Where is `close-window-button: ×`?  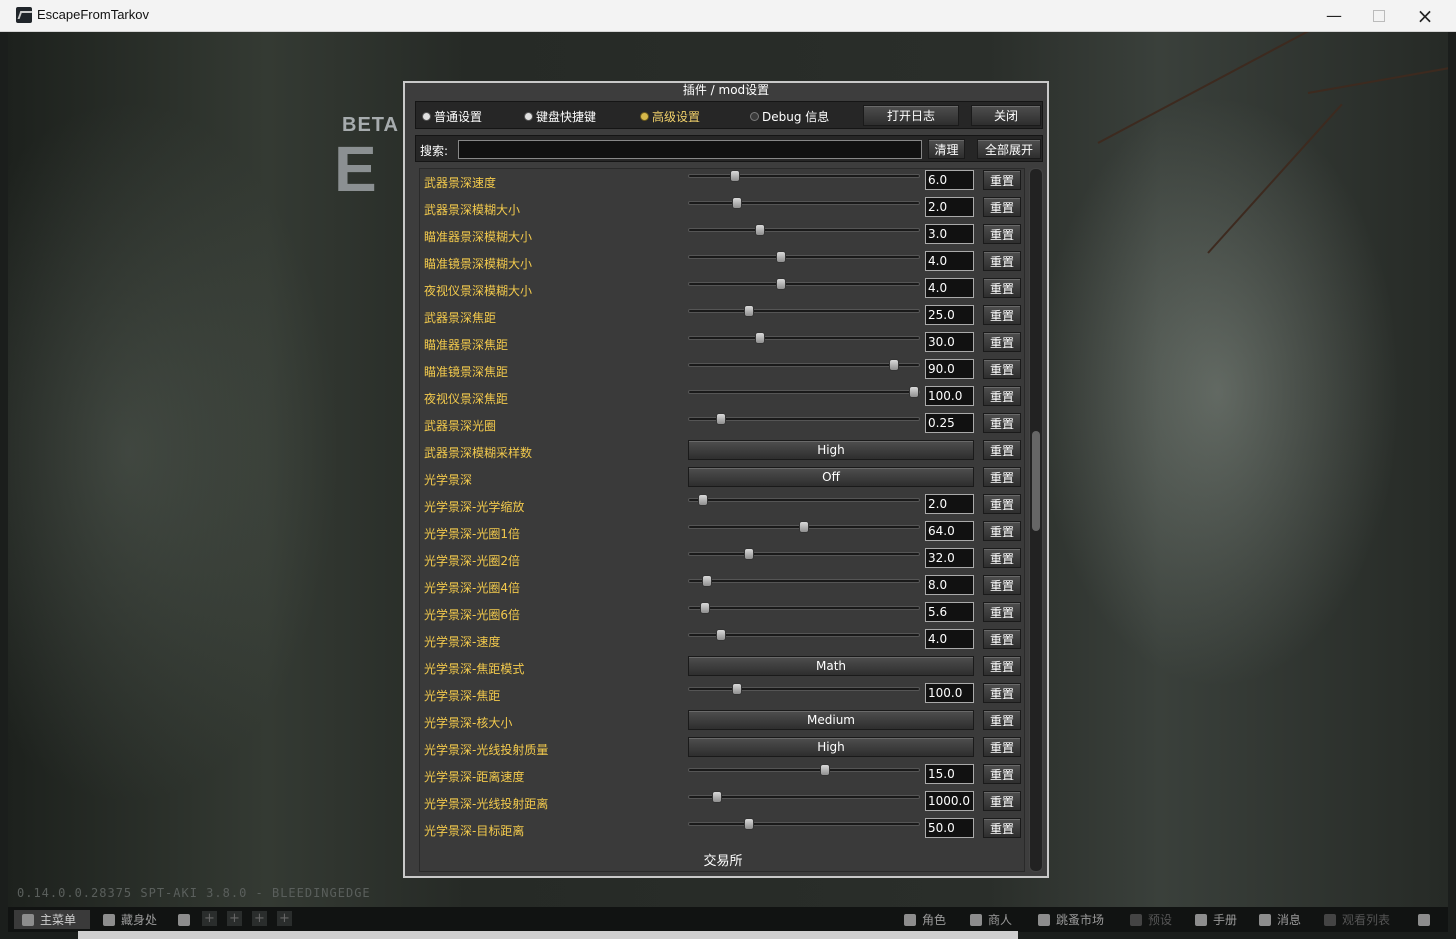
close-window-button: × is located at coordinates (1425, 15).